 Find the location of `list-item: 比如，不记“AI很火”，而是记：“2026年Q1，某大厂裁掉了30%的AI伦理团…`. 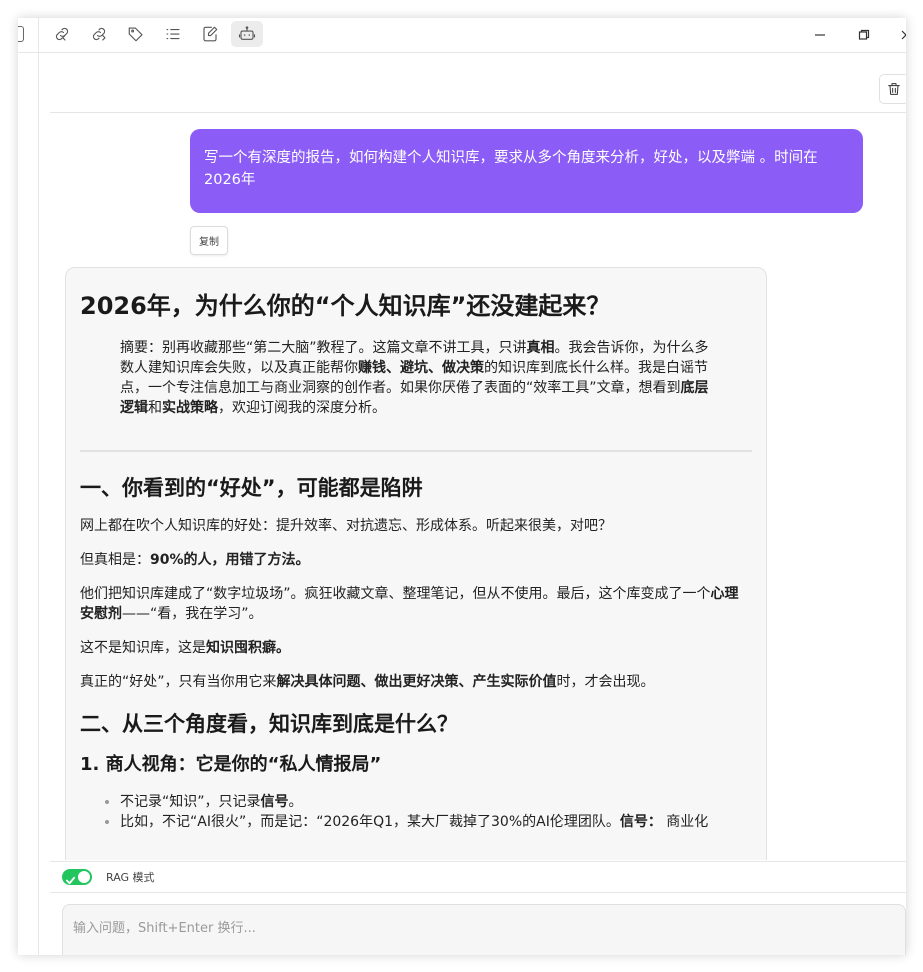

list-item: 比如，不记“AI很火”，而是记：“2026年Q1，某大厂裁掉了30%的AI伦理团… is located at coordinates (436, 822).